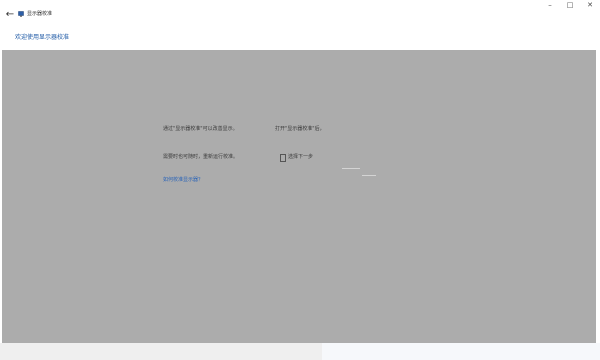  What do you see at coordinates (201, 157) in the screenshot?
I see `instruction-text-2: 需要时也可随时，重新运行校准。` at bounding box center [201, 157].